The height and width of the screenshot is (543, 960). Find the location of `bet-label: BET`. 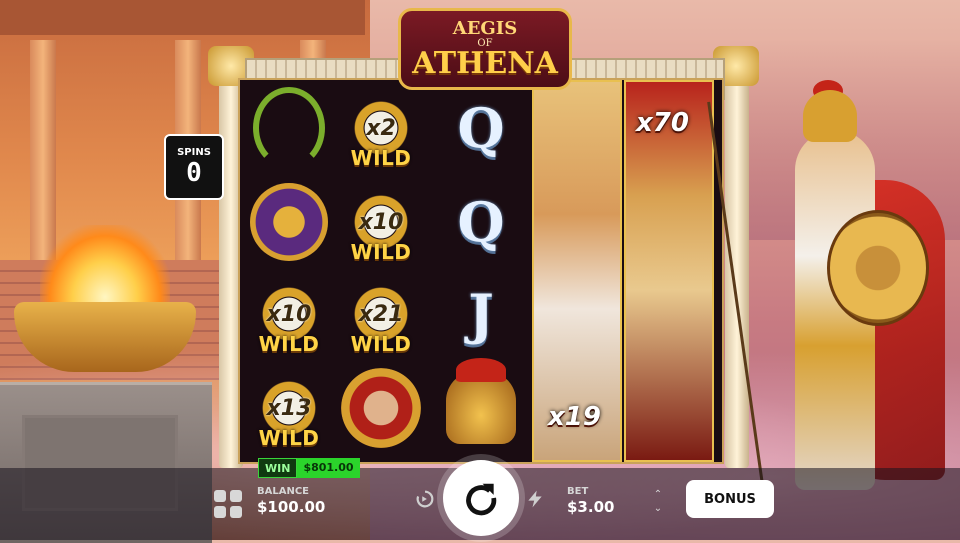

bet-label: BET is located at coordinates (578, 491).